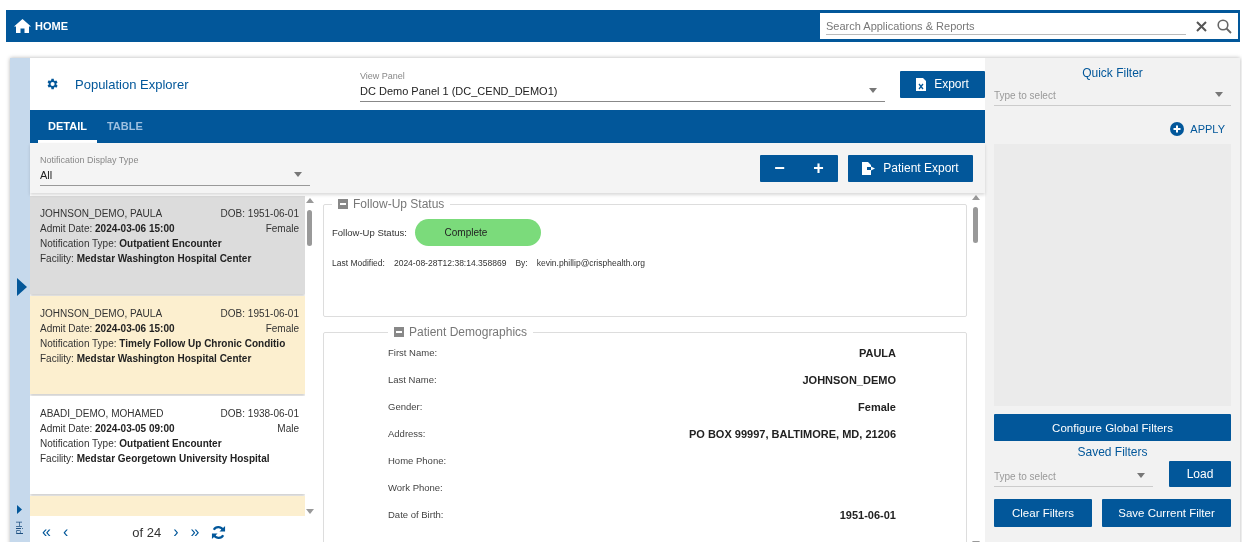 The width and height of the screenshot is (1242, 542). What do you see at coordinates (22, 26) in the screenshot?
I see `home-icon` at bounding box center [22, 26].